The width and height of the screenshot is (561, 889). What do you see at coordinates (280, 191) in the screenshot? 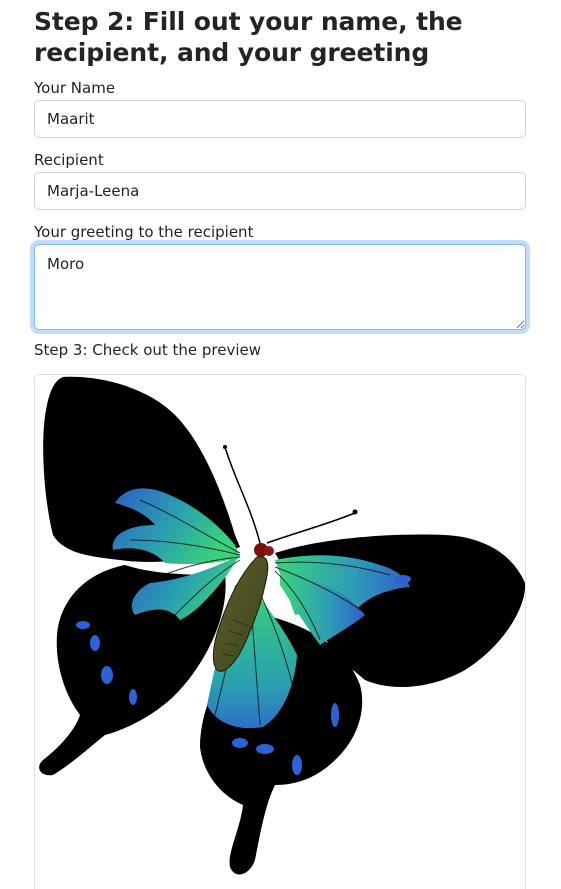
I see `recipient-input` at bounding box center [280, 191].